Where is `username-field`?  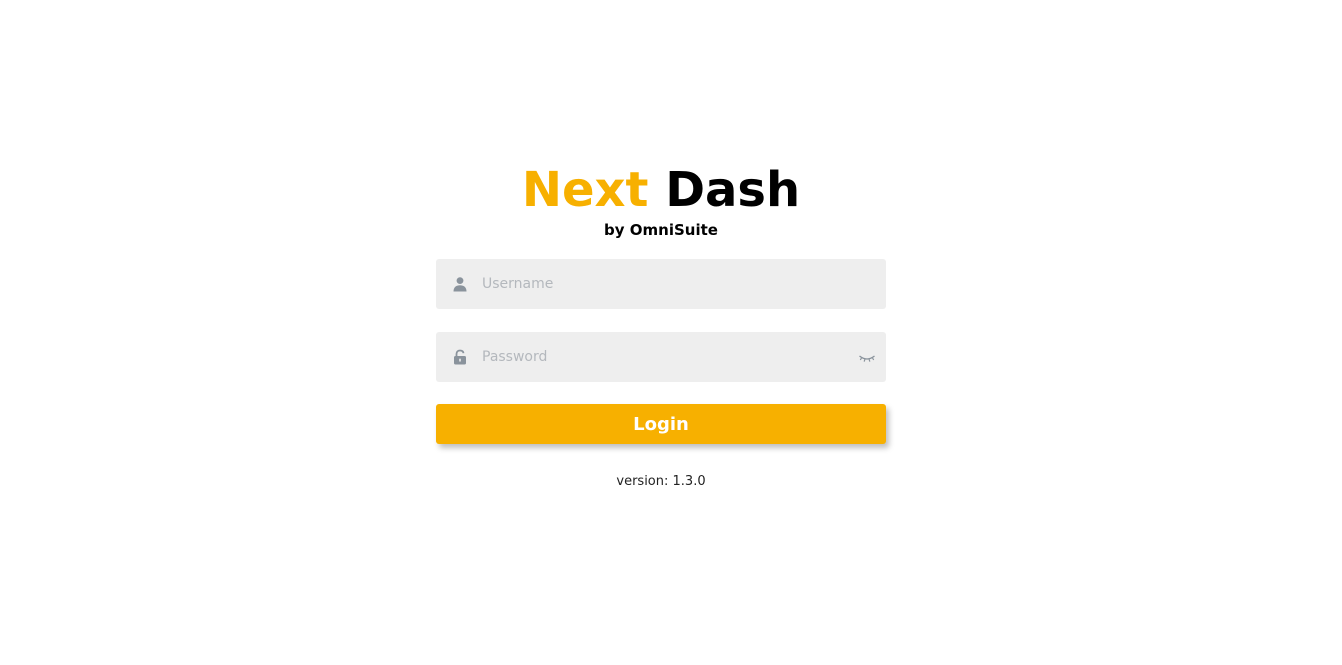 username-field is located at coordinates (661, 284).